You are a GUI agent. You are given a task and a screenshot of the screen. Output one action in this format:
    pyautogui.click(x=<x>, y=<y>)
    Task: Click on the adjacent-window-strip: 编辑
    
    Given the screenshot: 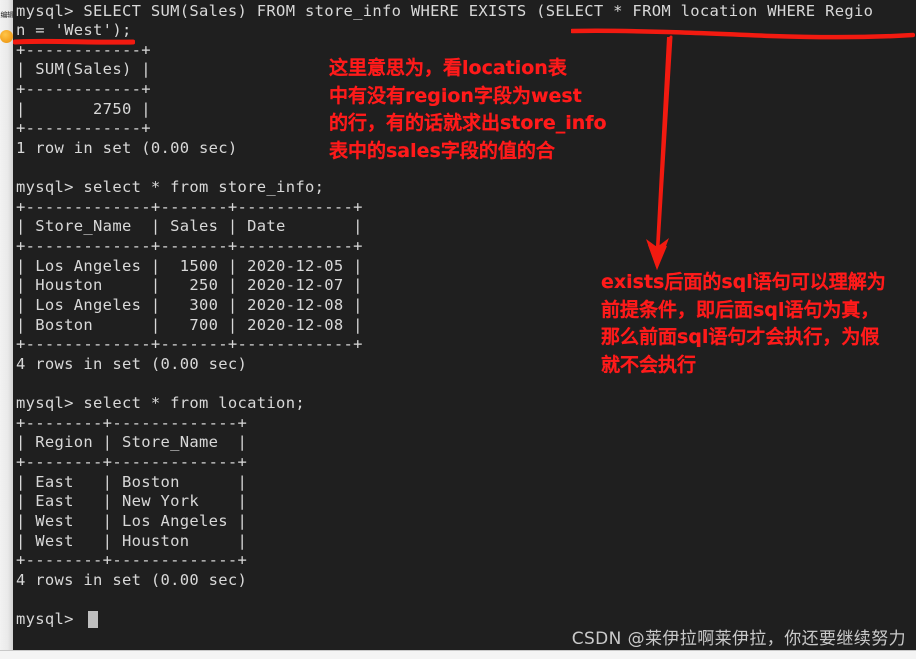 What is the action you would take?
    pyautogui.click(x=7, y=329)
    